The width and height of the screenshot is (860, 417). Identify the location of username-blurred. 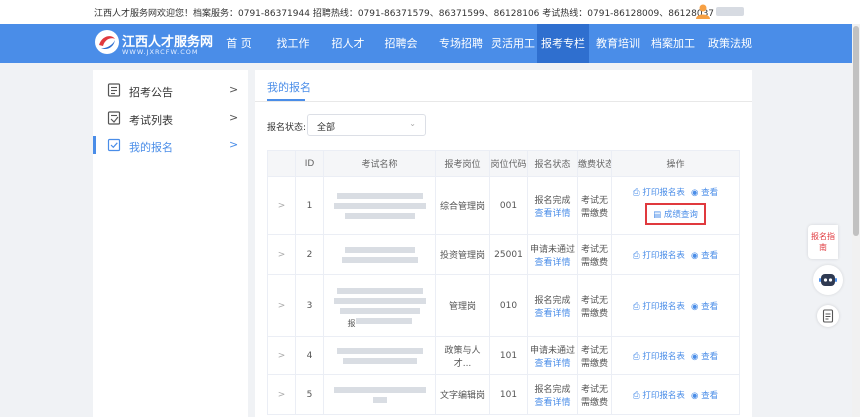
(730, 11).